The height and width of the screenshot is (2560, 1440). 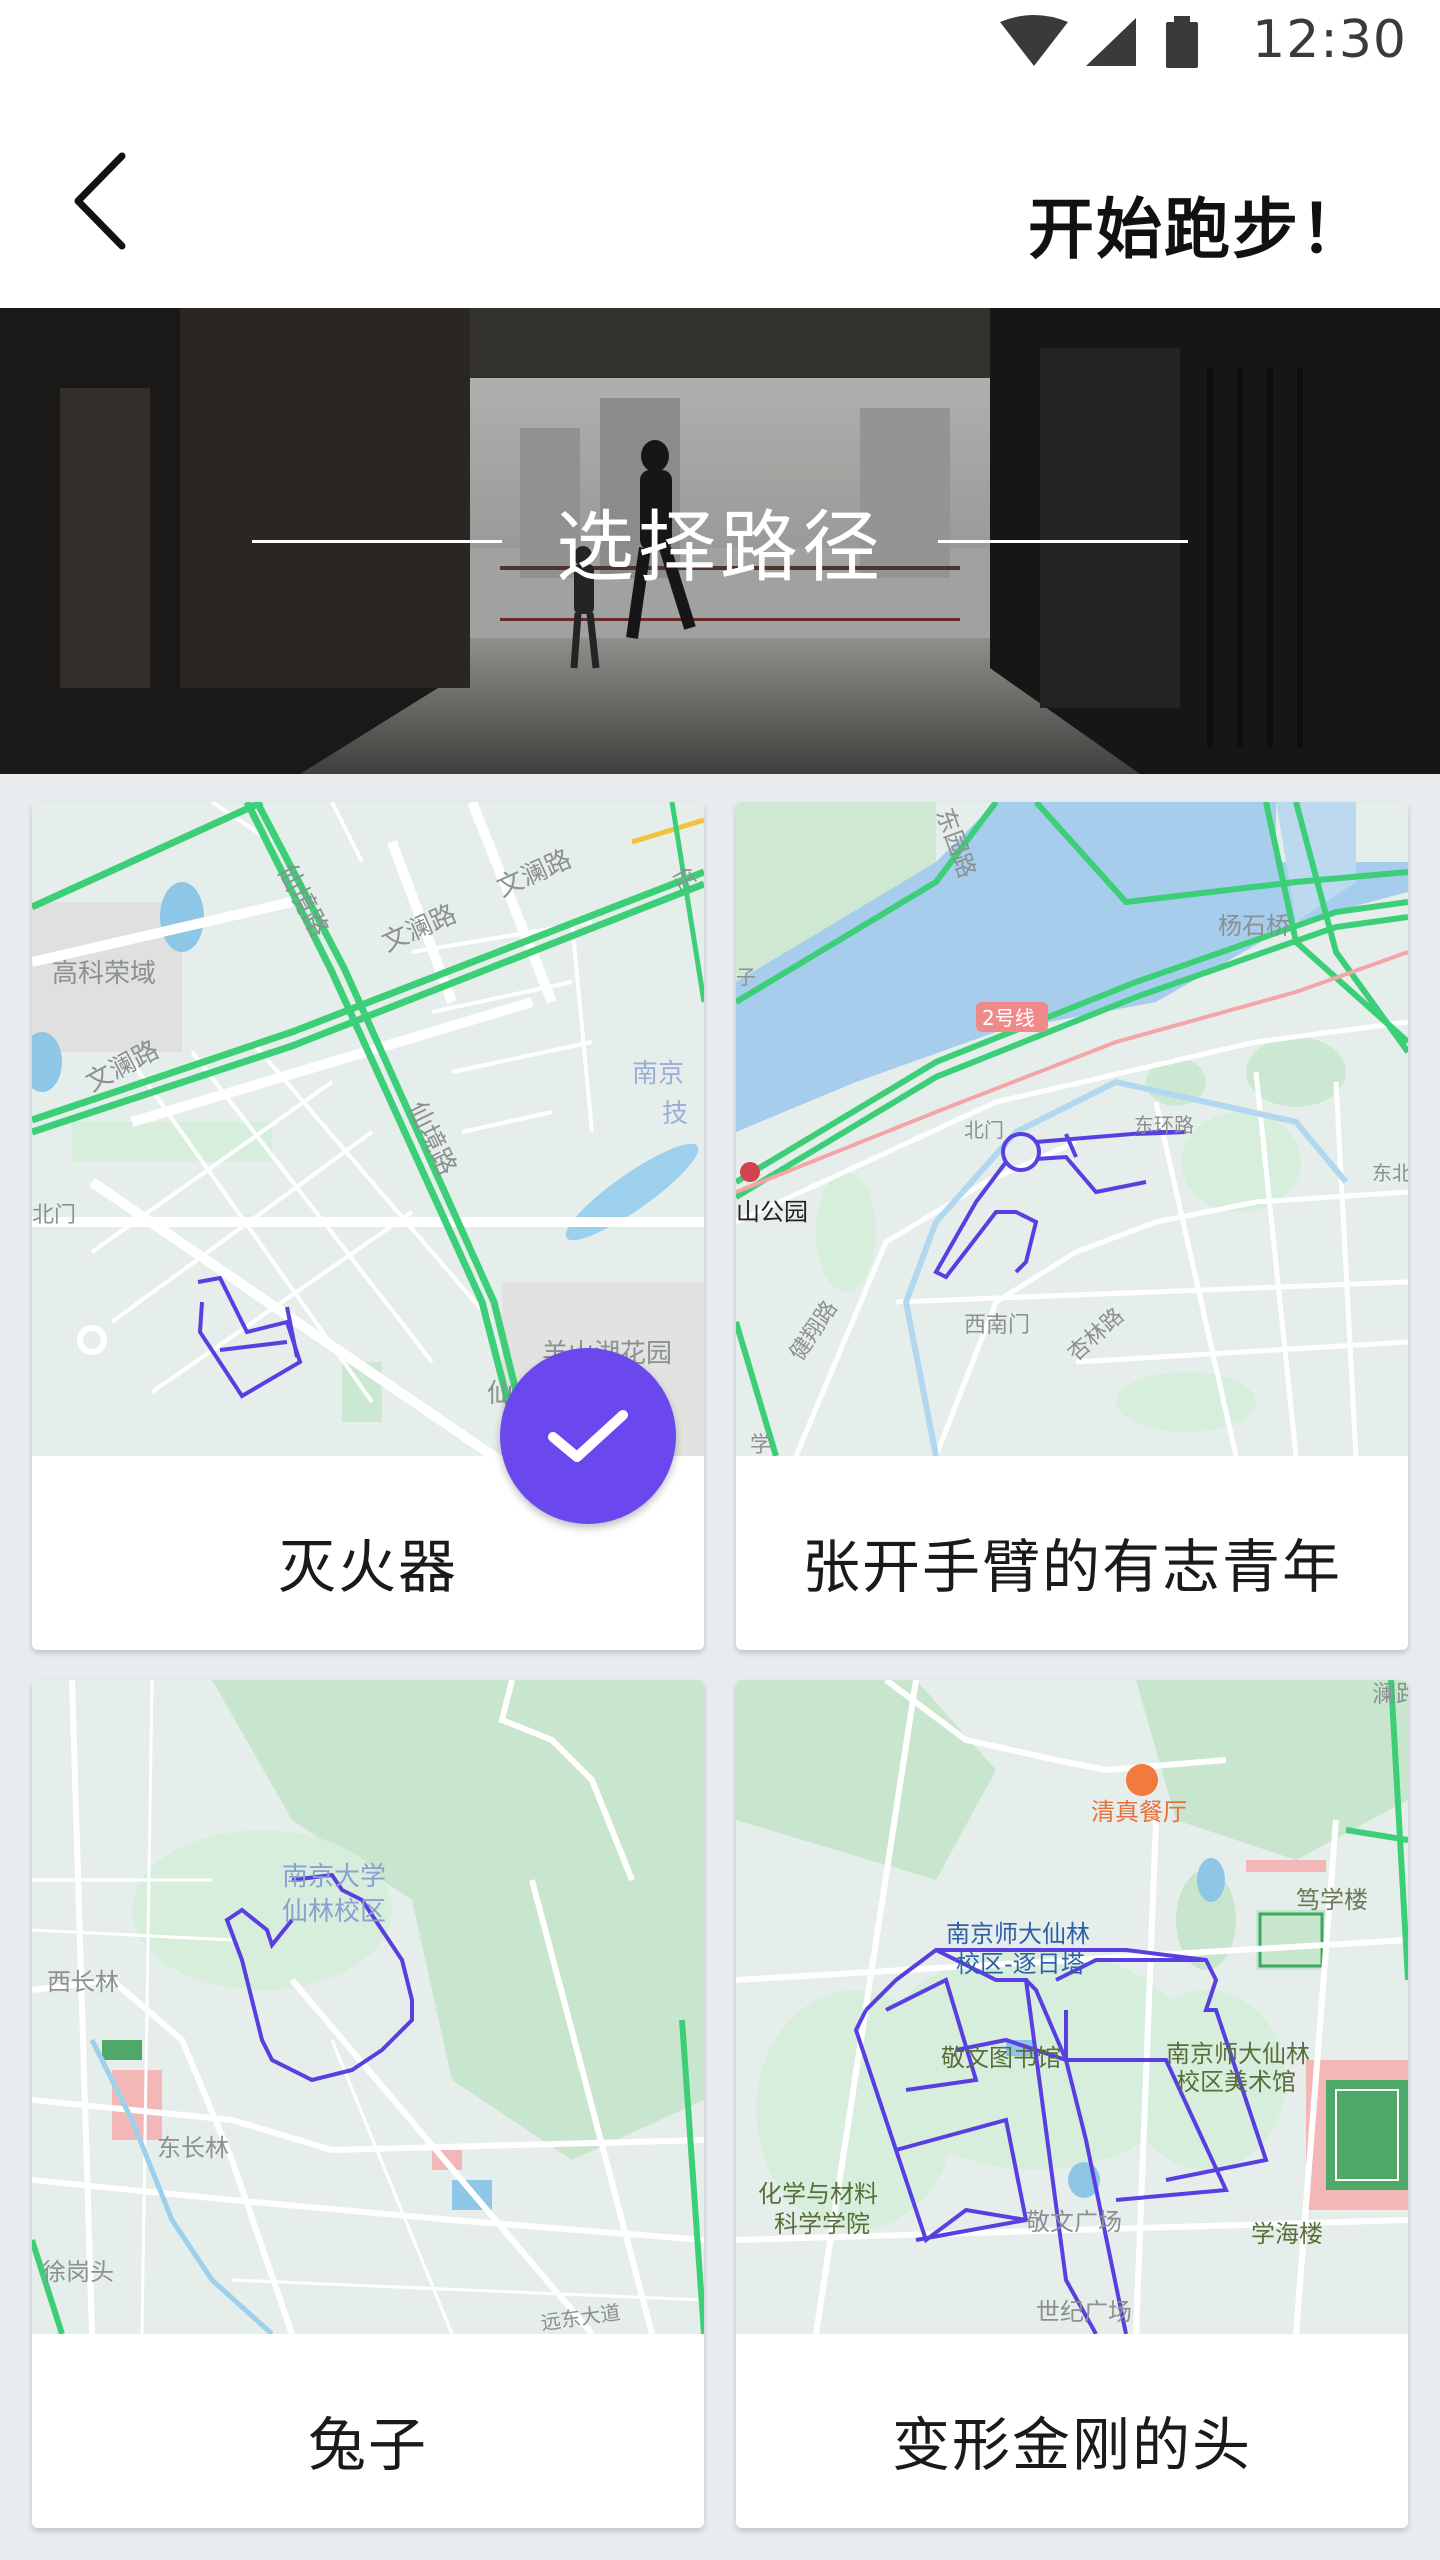 What do you see at coordinates (100, 201) in the screenshot?
I see `chevron-left-icon` at bounding box center [100, 201].